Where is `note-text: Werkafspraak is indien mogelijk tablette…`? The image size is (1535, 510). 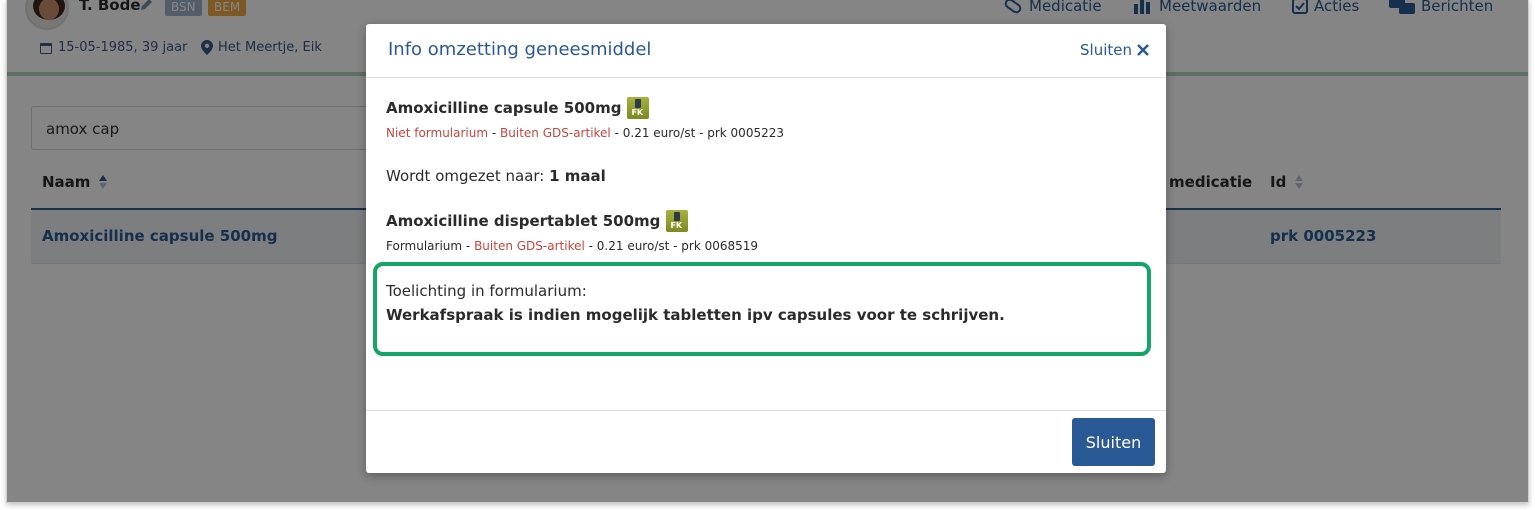
note-text: Werkafspraak is indien mogelijk tablette… is located at coordinates (695, 315).